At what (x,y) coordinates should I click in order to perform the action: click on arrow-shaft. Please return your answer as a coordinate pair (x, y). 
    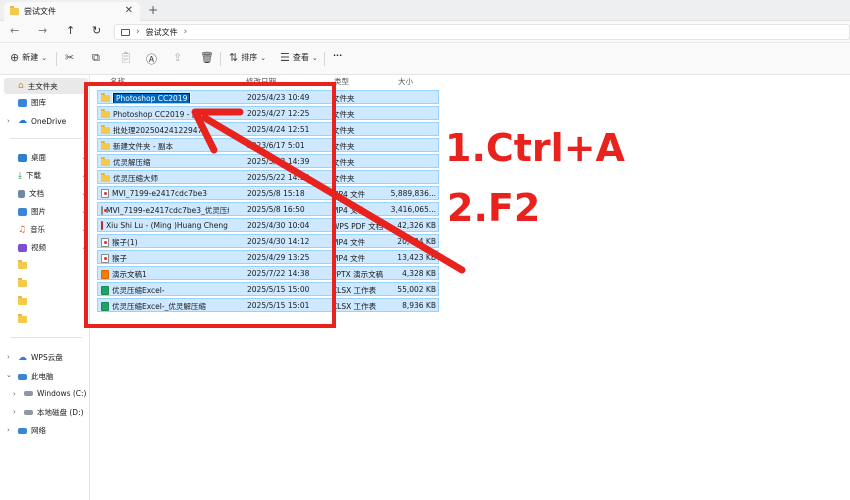
    Looking at the image, I should click on (333, 194).